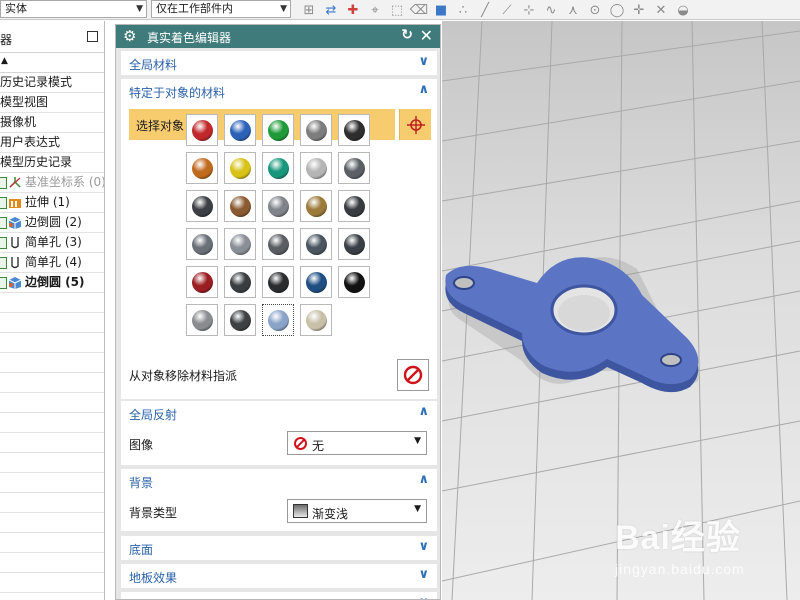 The image size is (800, 600). What do you see at coordinates (357, 511) in the screenshot?
I see `background-type-dropdown: 渐变浅 ▼` at bounding box center [357, 511].